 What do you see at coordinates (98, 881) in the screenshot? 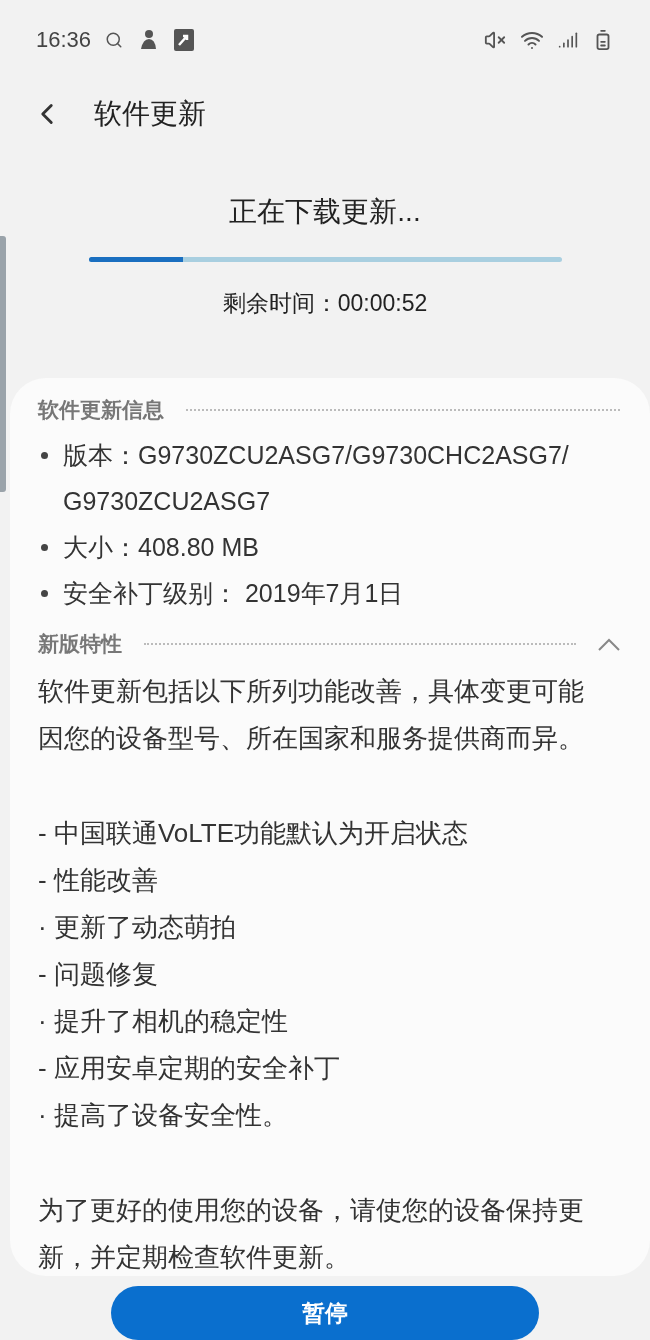
I see `feature-line: - 性能改善` at bounding box center [98, 881].